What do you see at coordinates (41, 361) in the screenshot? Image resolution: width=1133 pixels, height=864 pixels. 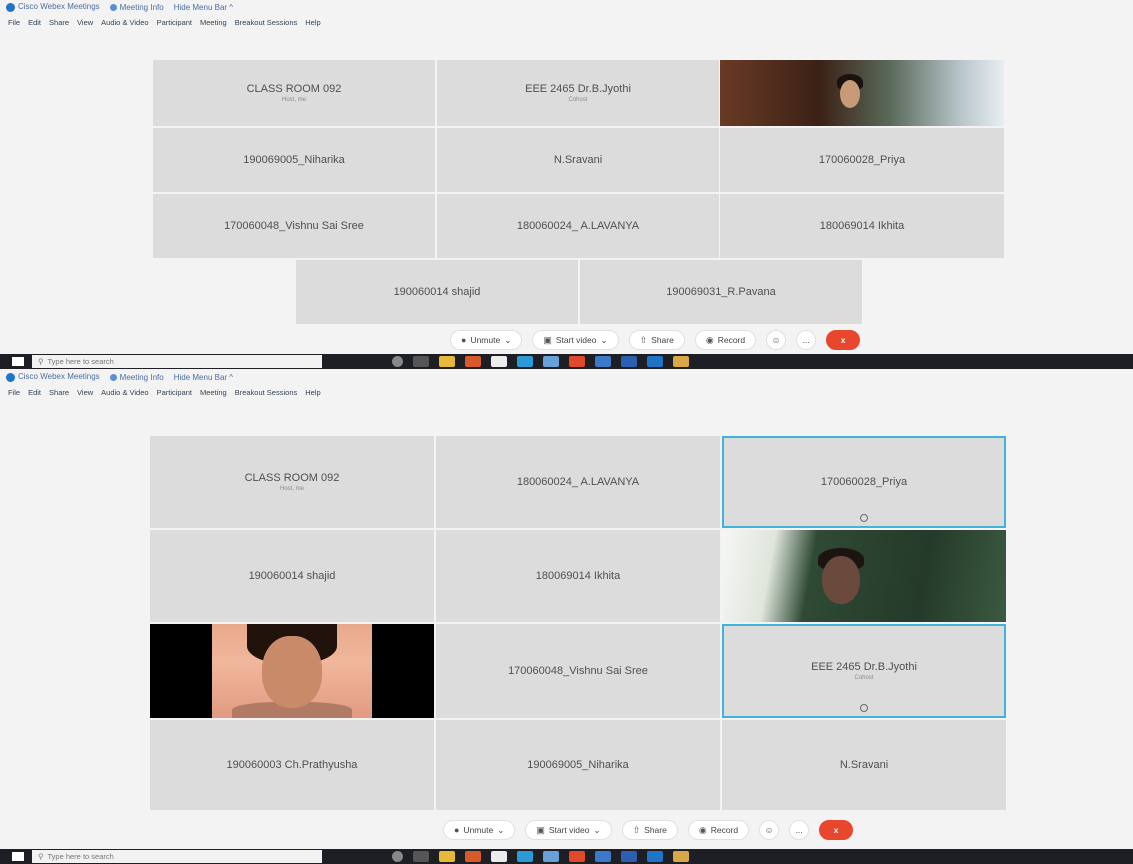 I see `search-icon: ⚲` at bounding box center [41, 361].